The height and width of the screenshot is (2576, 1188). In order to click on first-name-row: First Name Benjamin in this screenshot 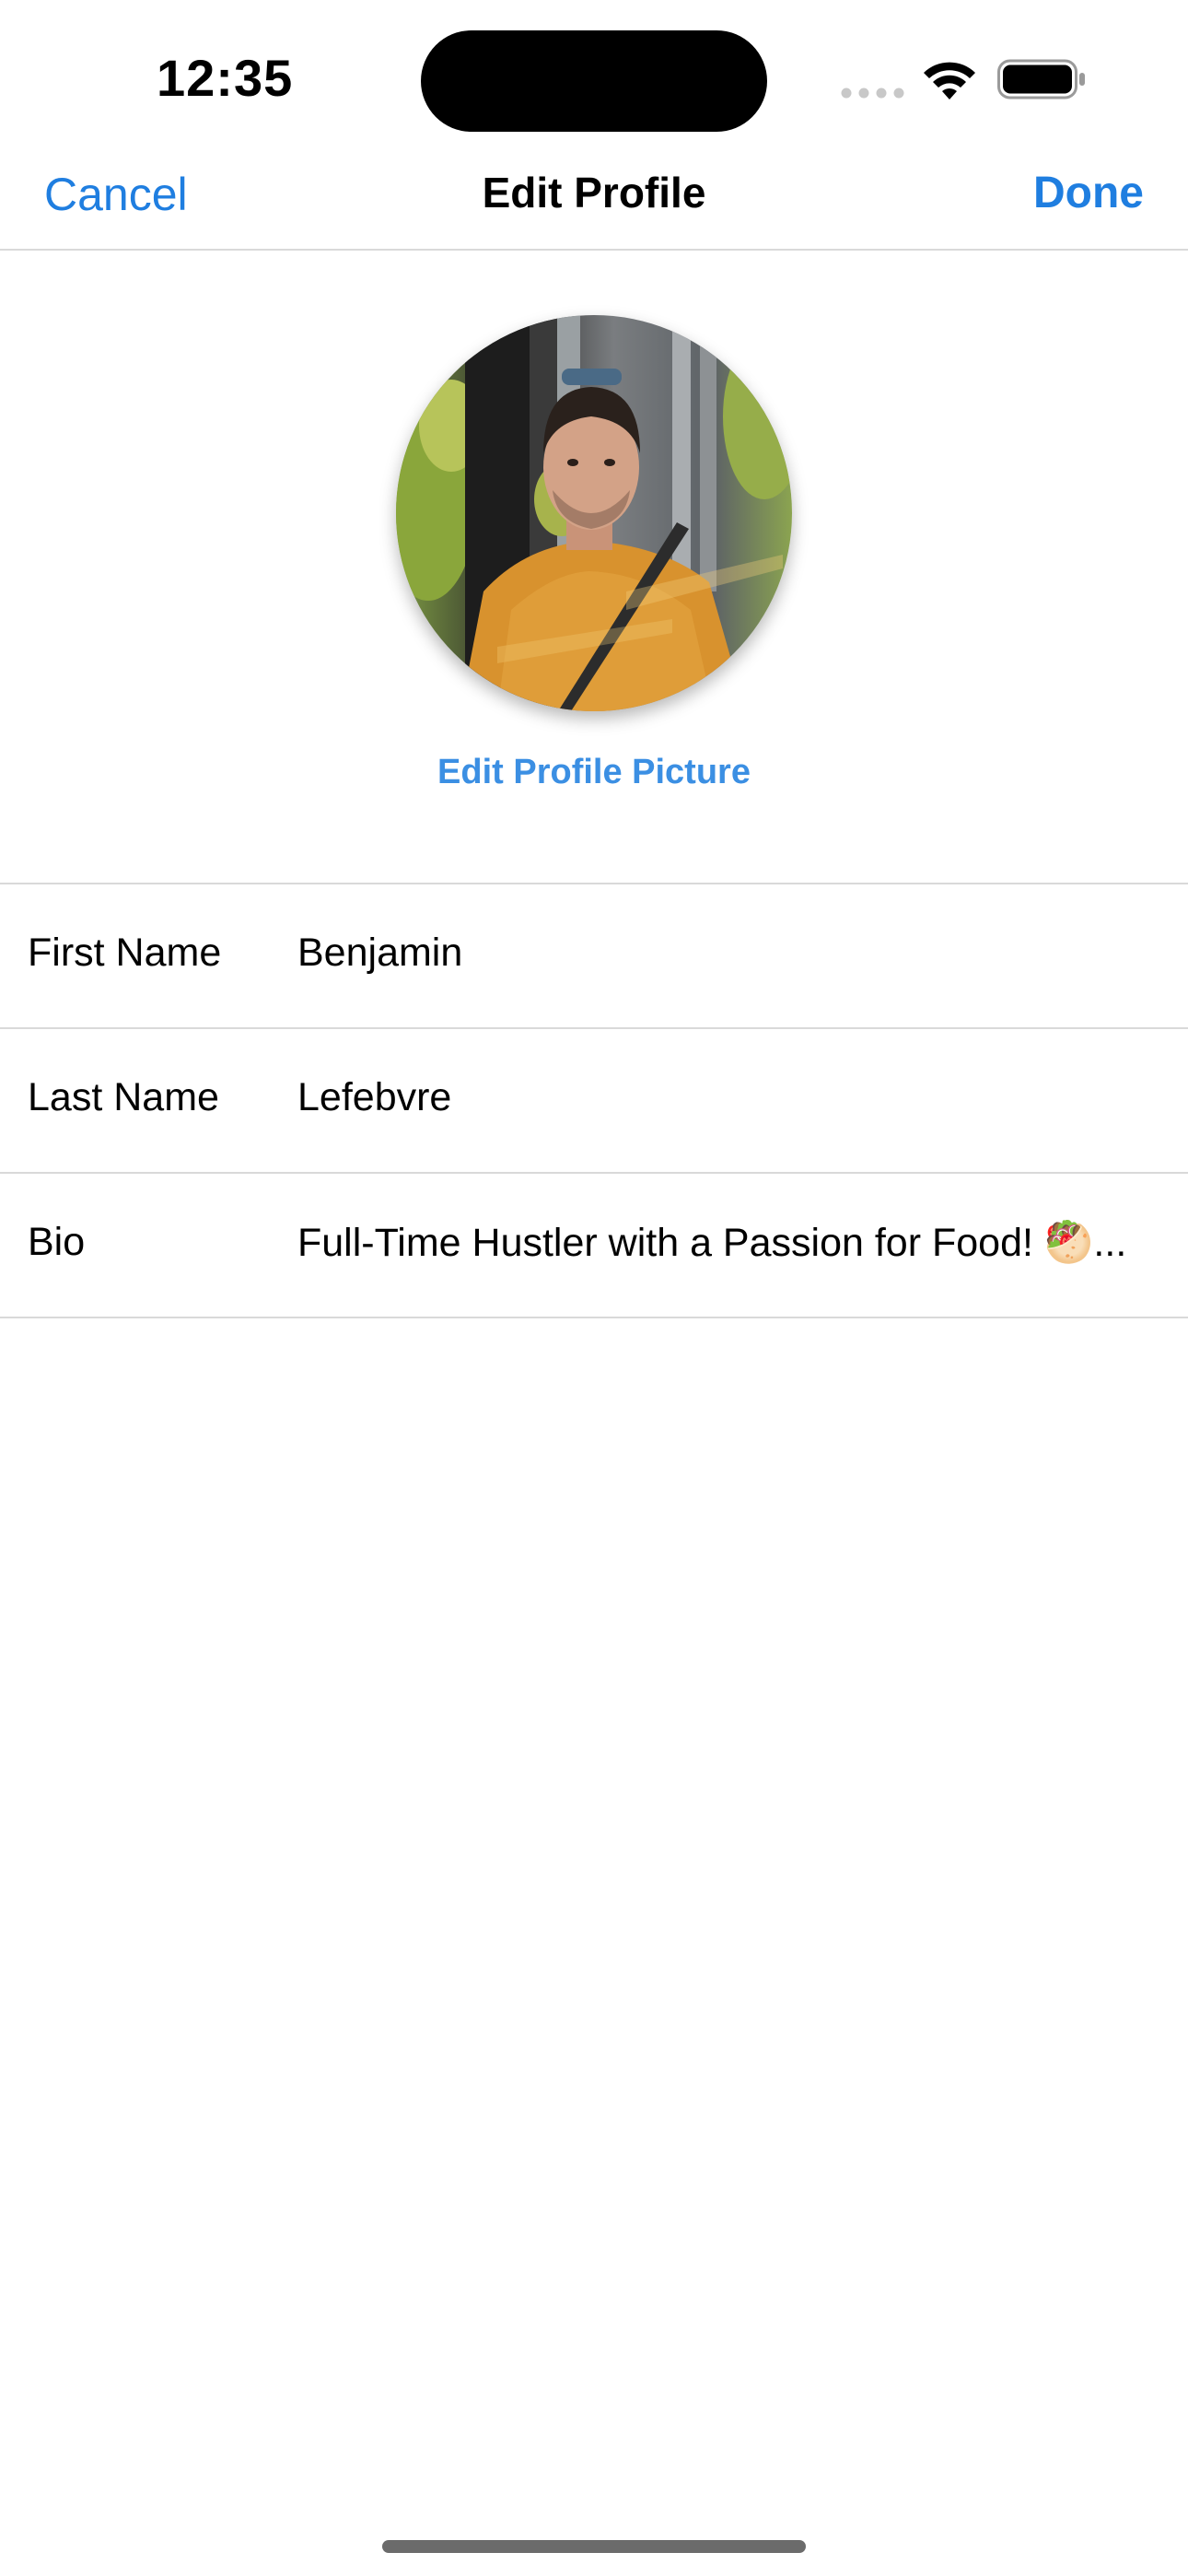, I will do `click(594, 956)`.